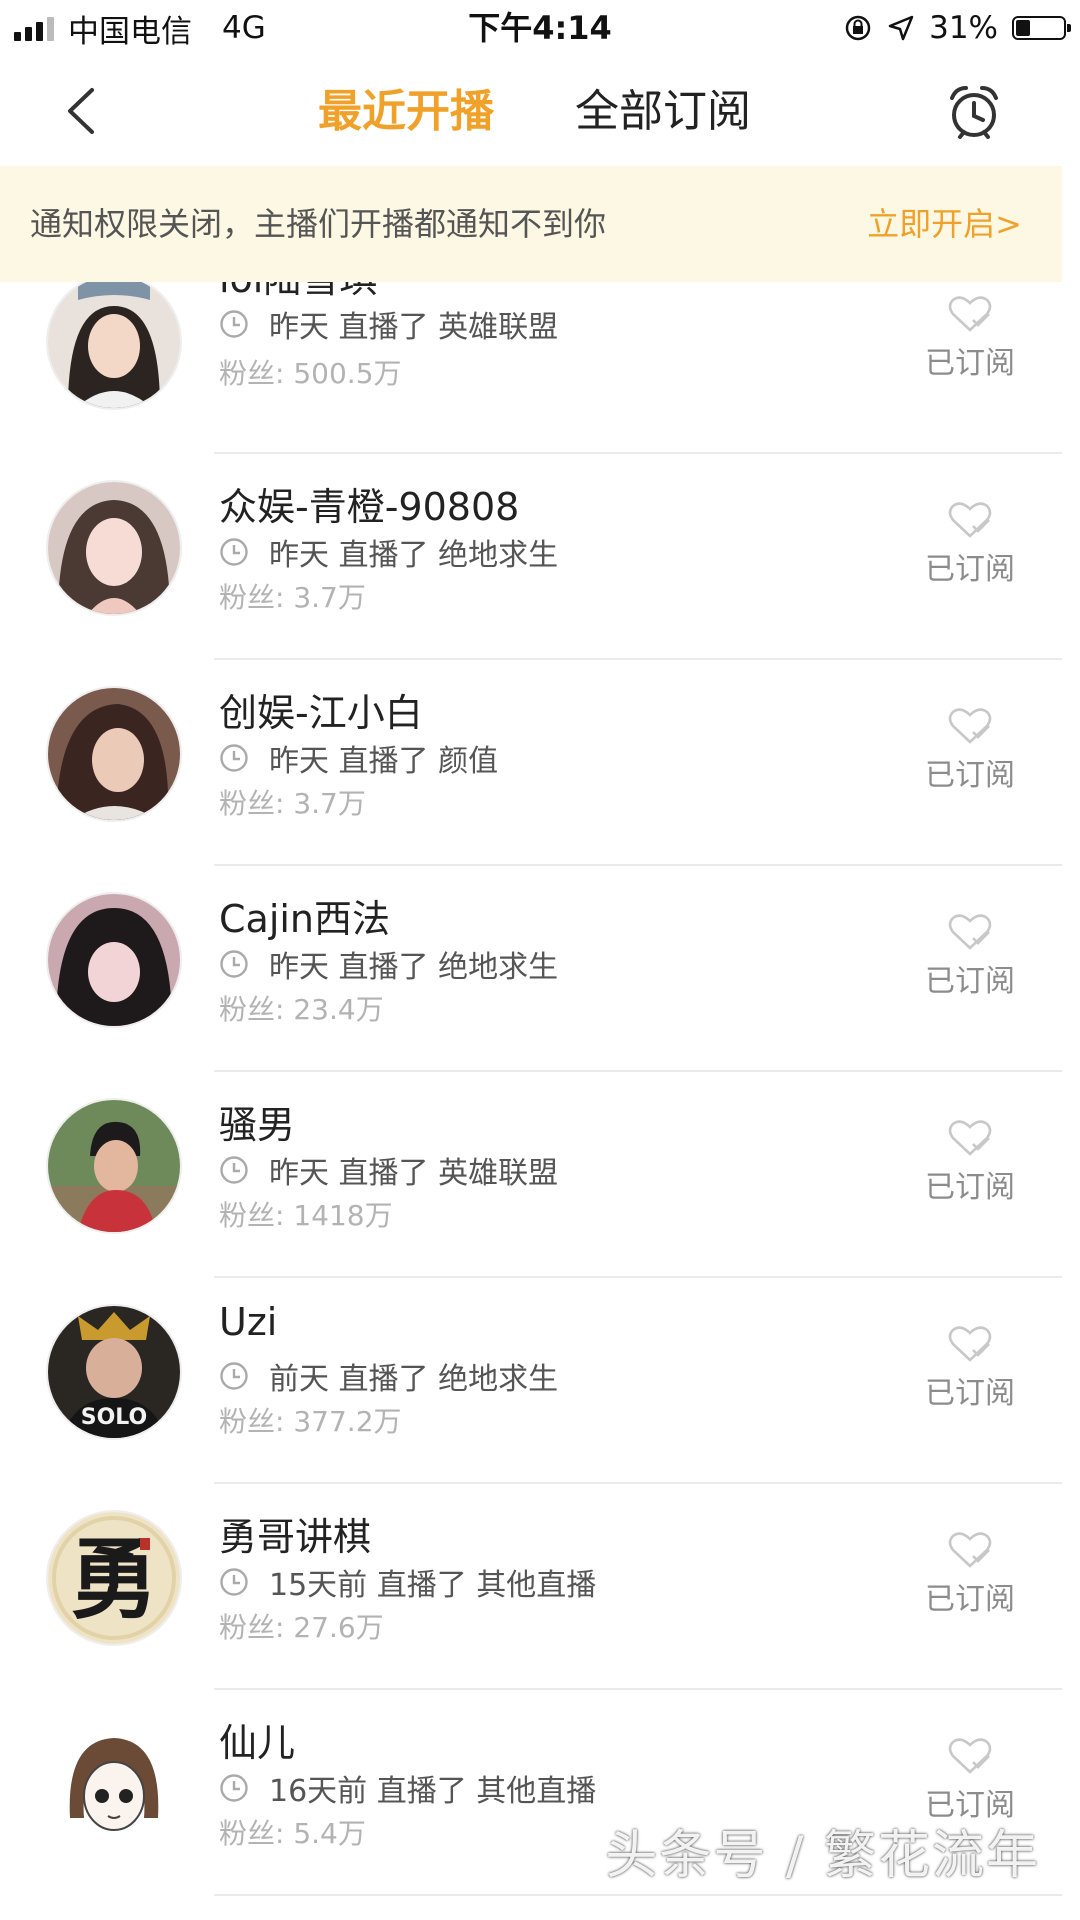 The width and height of the screenshot is (1080, 1920). What do you see at coordinates (822, 1856) in the screenshot?
I see `watermark: 头条号 / 繁花流年` at bounding box center [822, 1856].